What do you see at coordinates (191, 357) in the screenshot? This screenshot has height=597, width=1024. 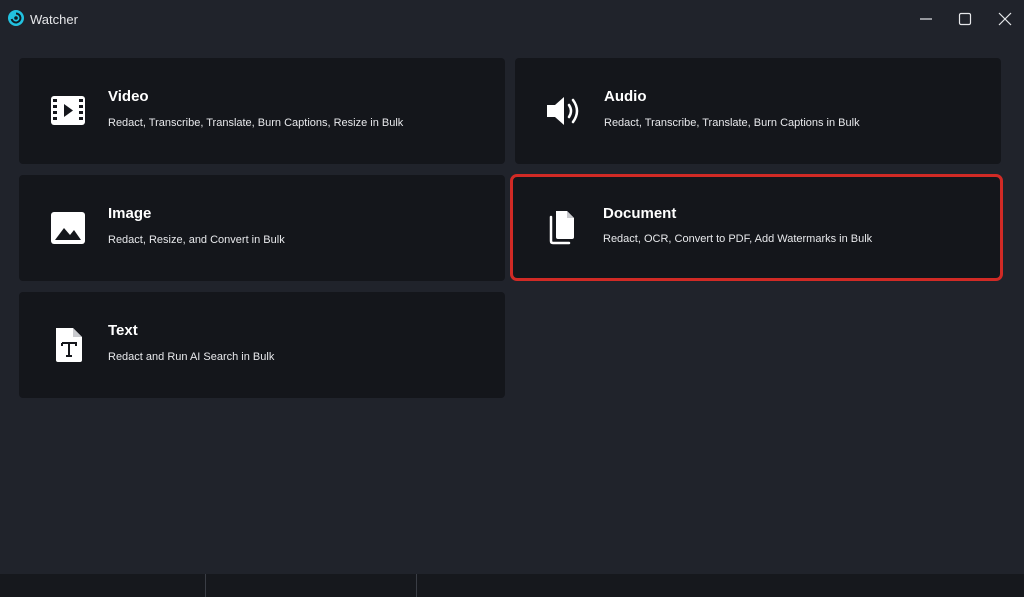 I see `text-card-description: Redact and Run AI Search in Bulk` at bounding box center [191, 357].